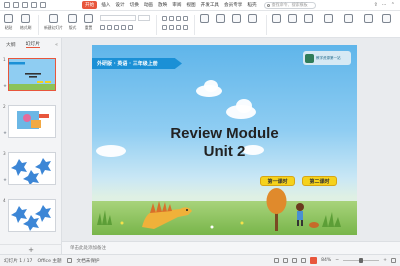 This screenshot has height=266, width=400. What do you see at coordinates (119, 5) in the screenshot?
I see `tab-design: 设计` at bounding box center [119, 5].